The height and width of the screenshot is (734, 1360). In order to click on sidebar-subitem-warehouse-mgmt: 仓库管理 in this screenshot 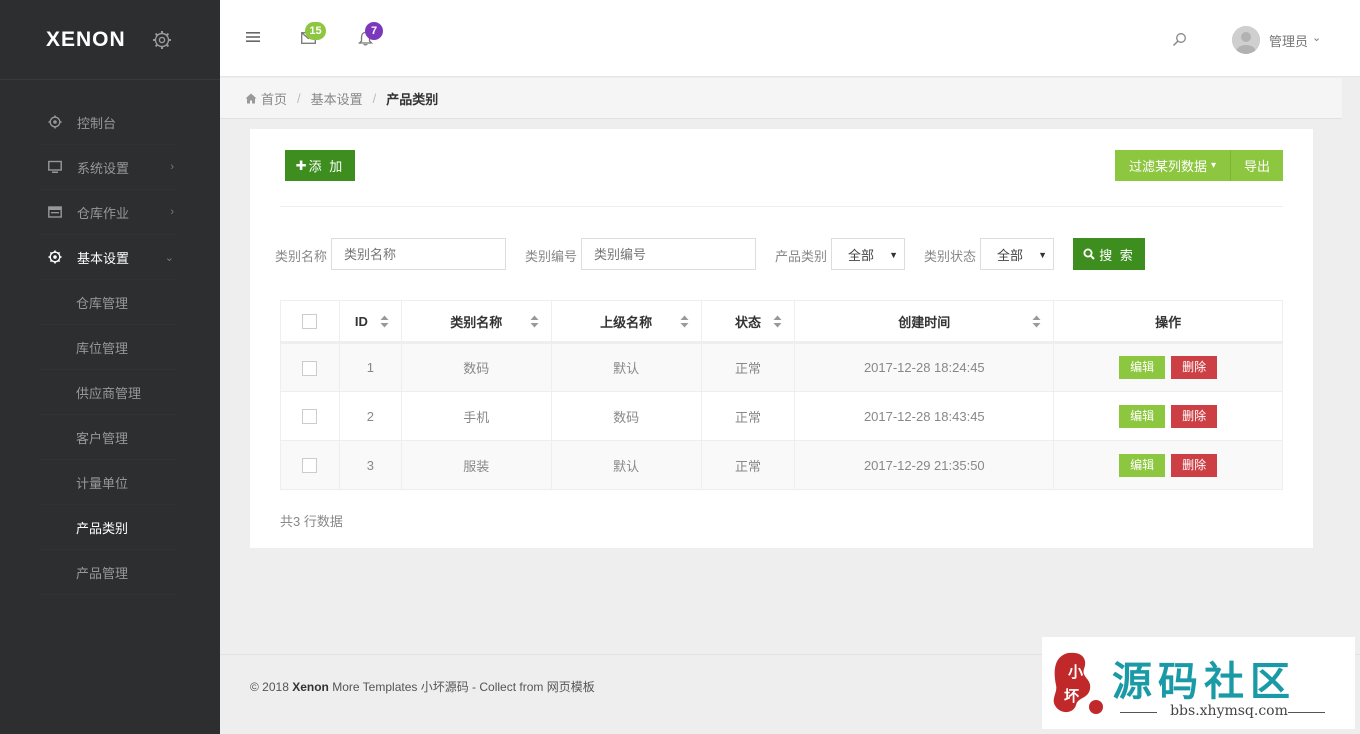, I will do `click(108, 302)`.